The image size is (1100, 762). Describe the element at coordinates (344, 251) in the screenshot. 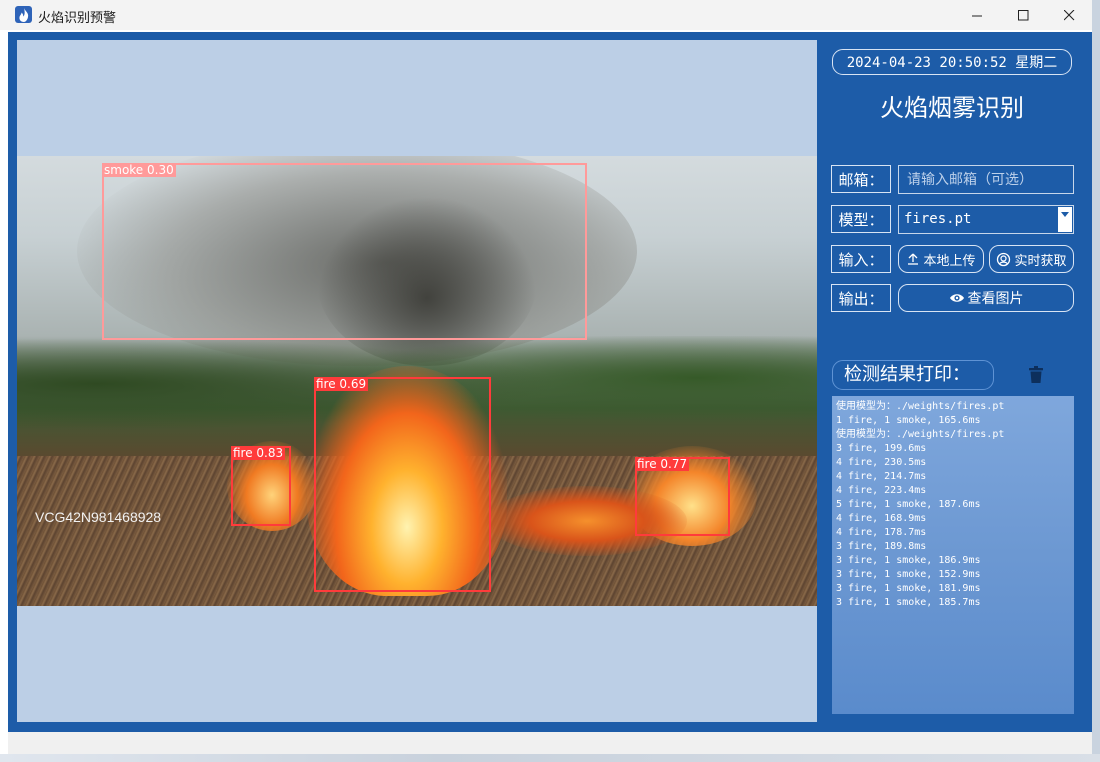

I see `detection-box-smoke: smoke 0.30` at that location.